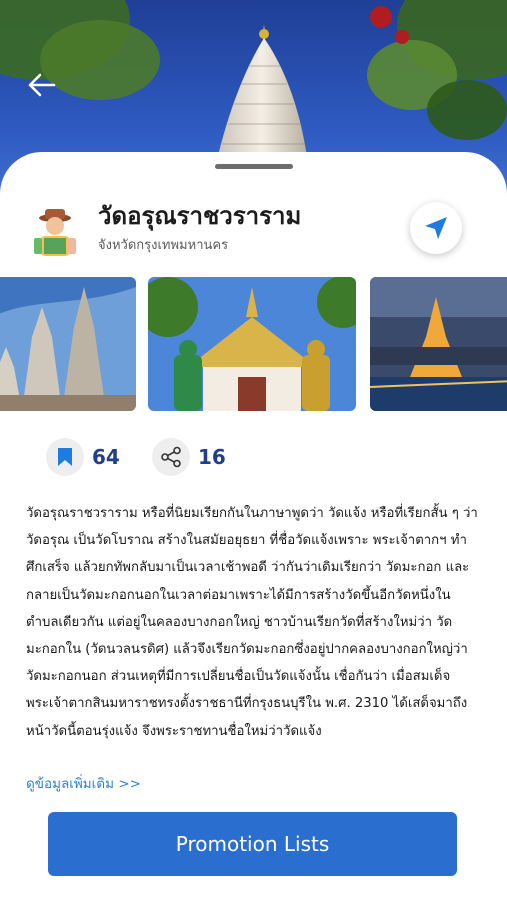  What do you see at coordinates (200, 216) in the screenshot?
I see `place-title: วัดอรุณราชวราราม` at bounding box center [200, 216].